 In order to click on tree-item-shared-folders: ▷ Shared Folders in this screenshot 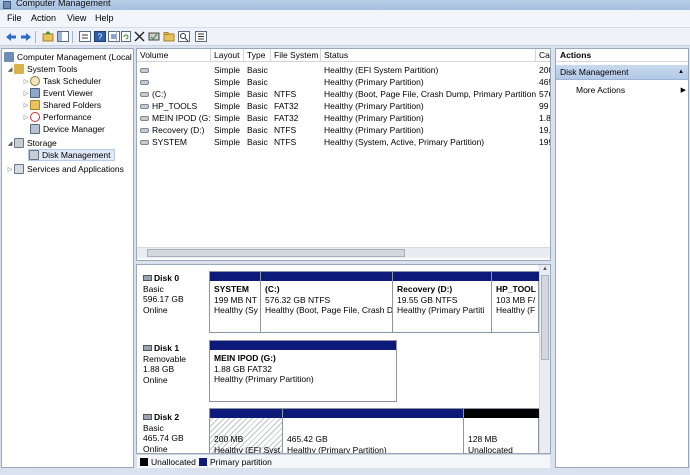, I will do `click(61, 105)`.